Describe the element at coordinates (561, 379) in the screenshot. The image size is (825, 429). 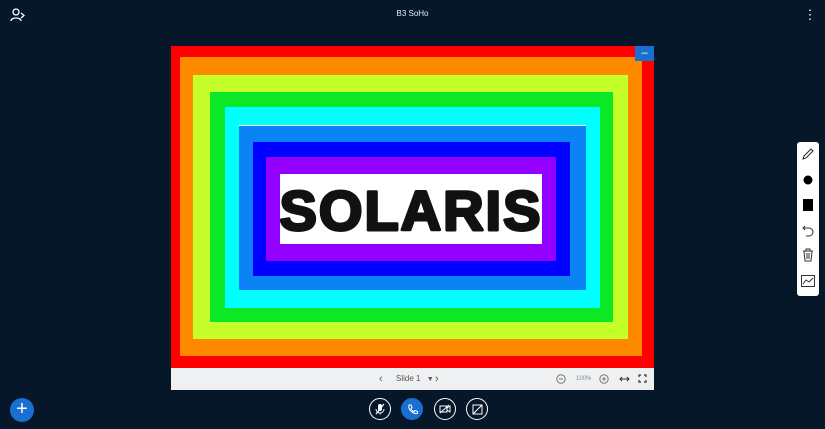
I see `zoom-out-icon` at that location.